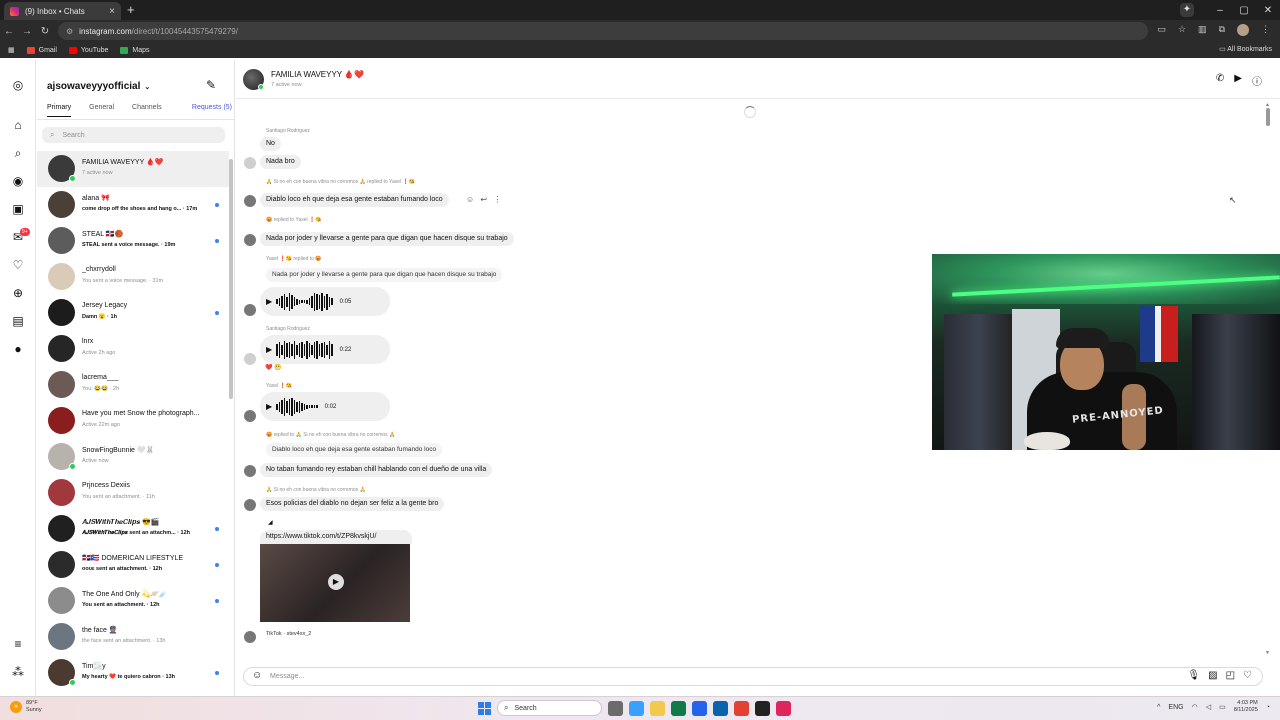 This screenshot has width=1280, height=720. Describe the element at coordinates (18, 181) in the screenshot. I see `explore-icon: ◉` at that location.